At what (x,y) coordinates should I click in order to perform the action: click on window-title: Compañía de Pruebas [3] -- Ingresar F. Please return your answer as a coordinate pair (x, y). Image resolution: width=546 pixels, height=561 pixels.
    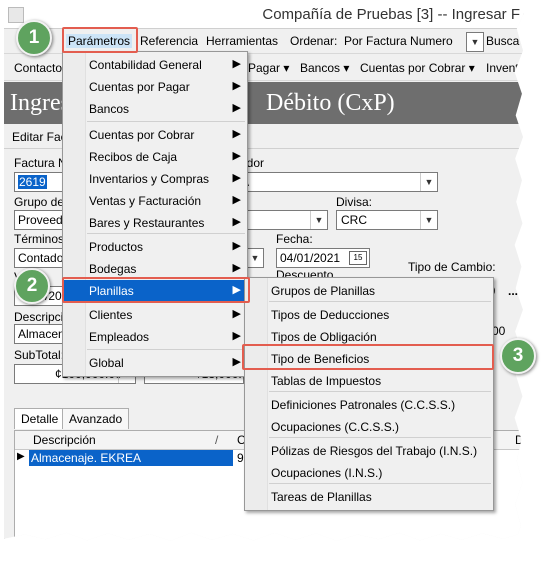
    Looking at the image, I should click on (391, 14).